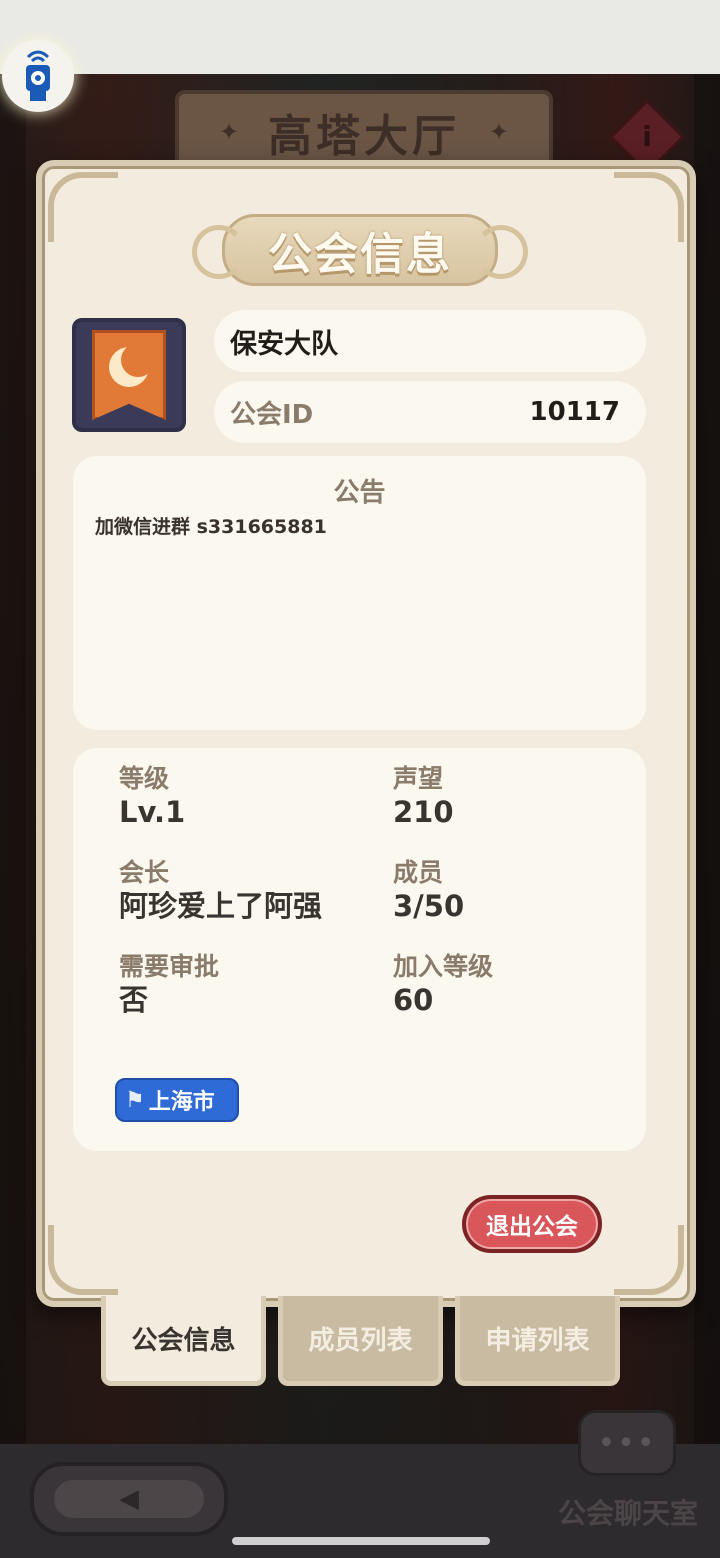  I want to click on stat-leader: 会长 阿珍爱上了阿强, so click(220, 891).